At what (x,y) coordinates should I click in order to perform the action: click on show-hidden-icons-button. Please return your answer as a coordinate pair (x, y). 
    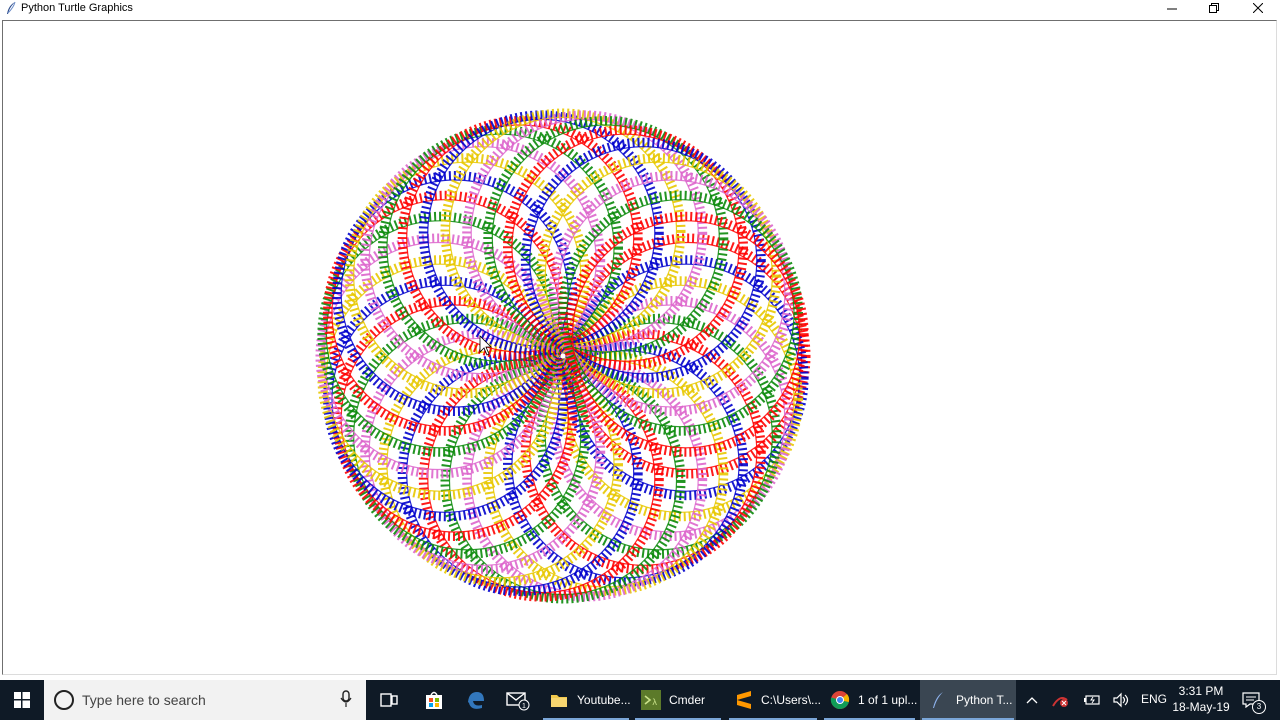
    Looking at the image, I should click on (1032, 700).